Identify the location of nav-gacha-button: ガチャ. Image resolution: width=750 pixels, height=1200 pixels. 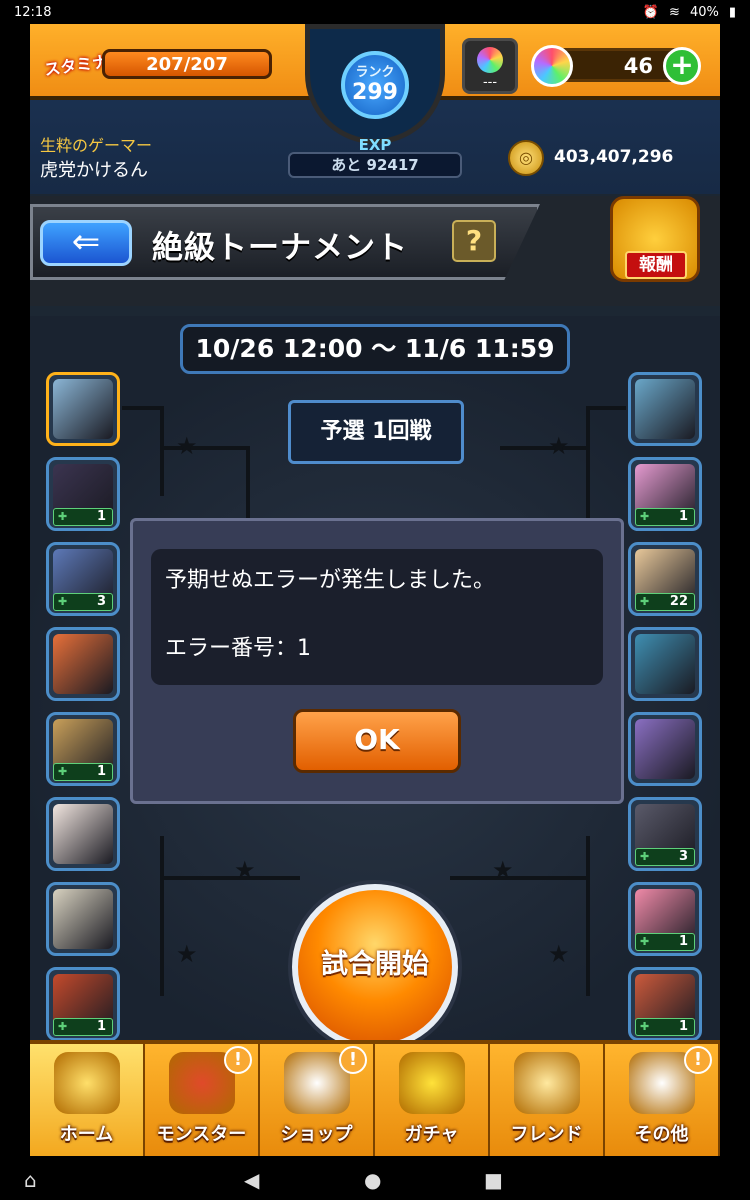
(432, 1100).